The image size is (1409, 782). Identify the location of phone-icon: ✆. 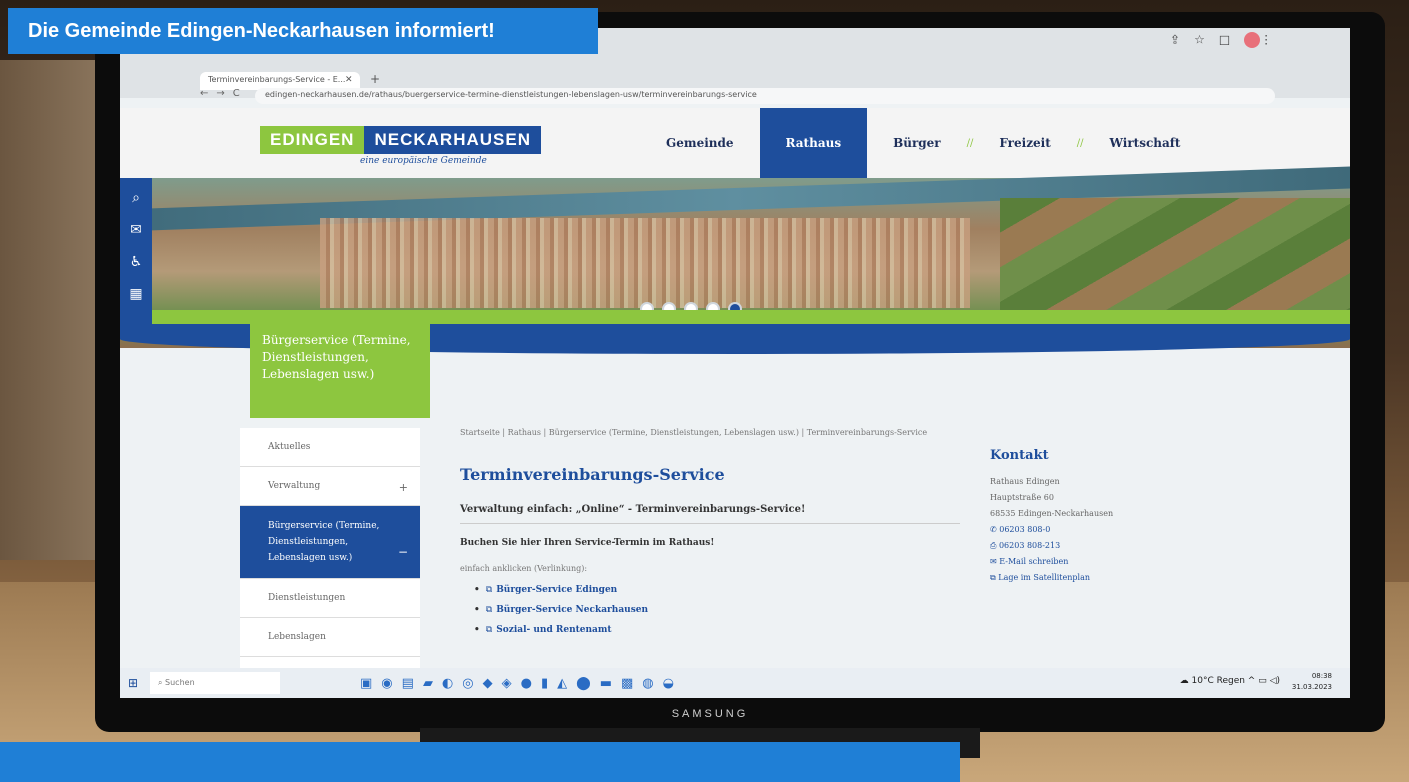
(995, 529).